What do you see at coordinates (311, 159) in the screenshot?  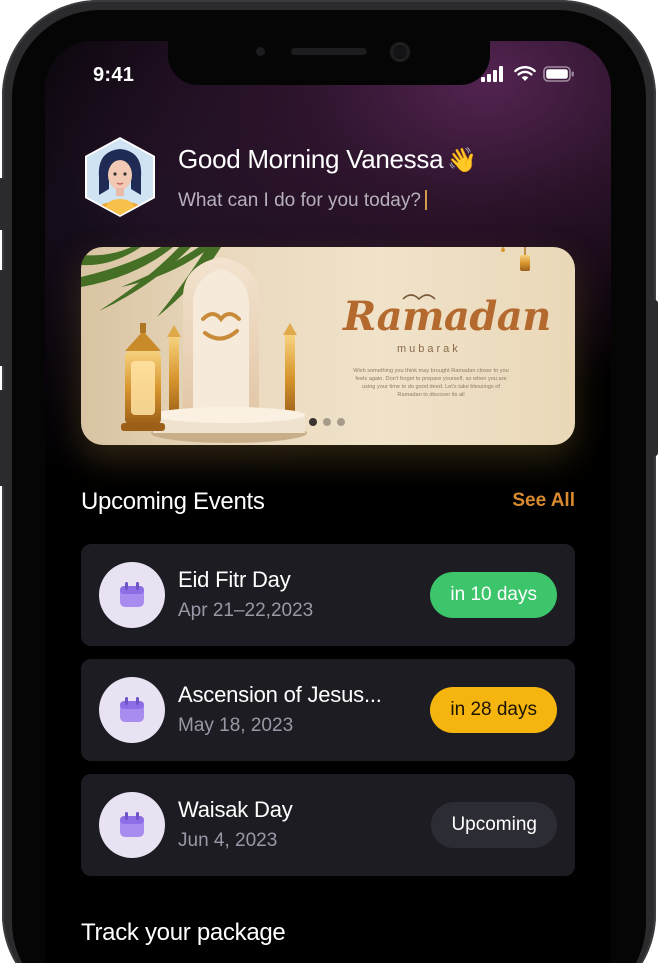 I see `greeting-text: Good Morning Vanessa` at bounding box center [311, 159].